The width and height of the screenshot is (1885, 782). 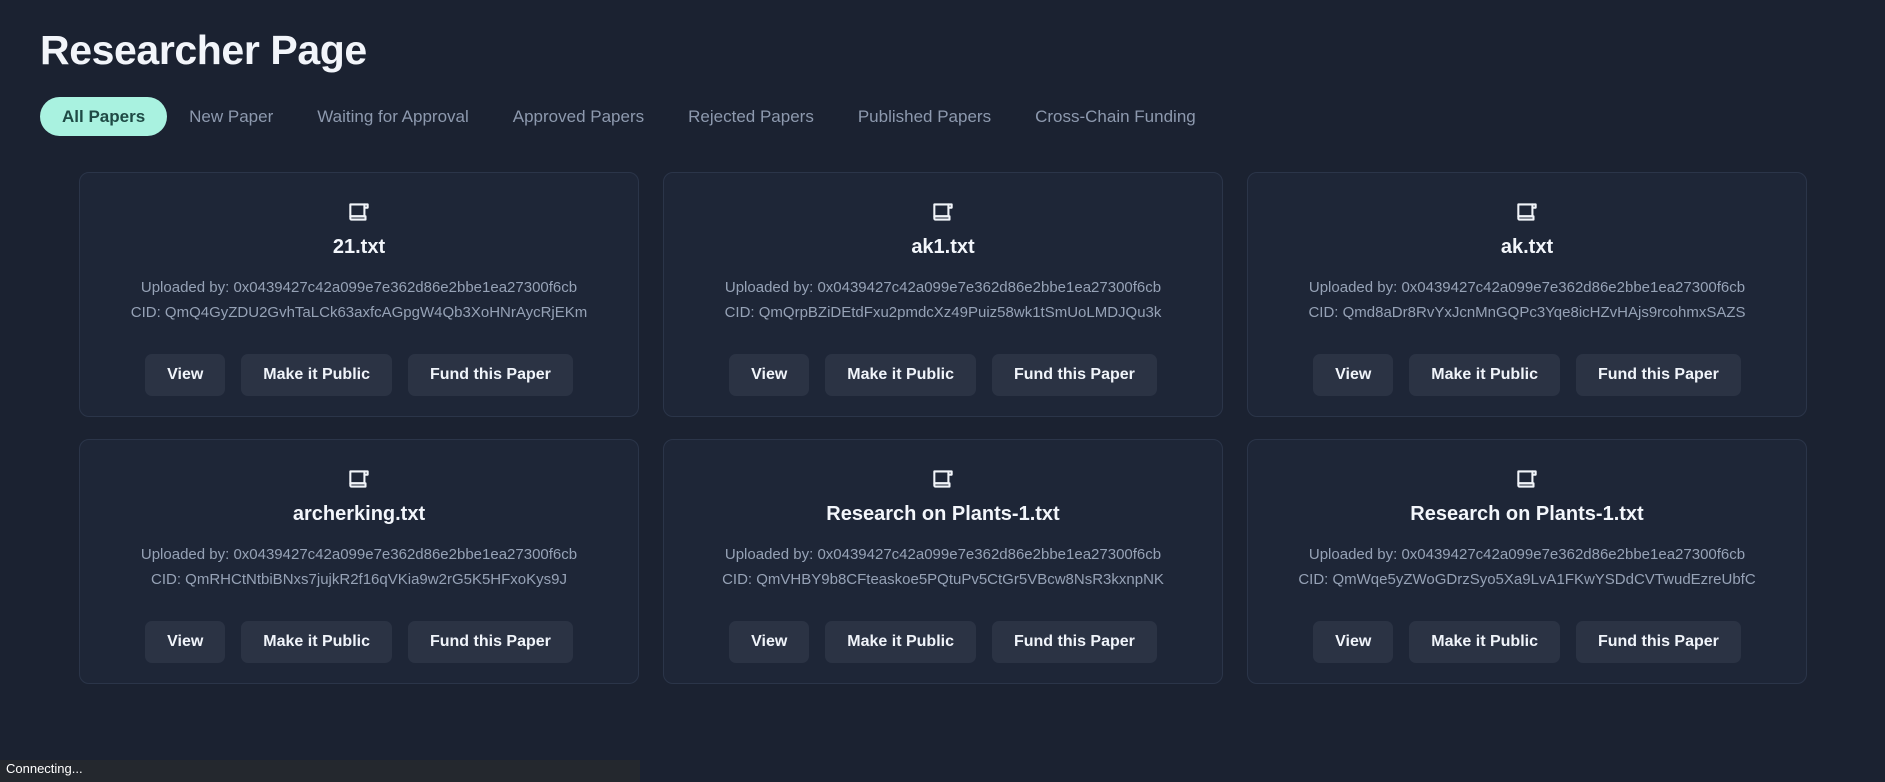 I want to click on tab-published-papers: Published Papers, so click(x=924, y=116).